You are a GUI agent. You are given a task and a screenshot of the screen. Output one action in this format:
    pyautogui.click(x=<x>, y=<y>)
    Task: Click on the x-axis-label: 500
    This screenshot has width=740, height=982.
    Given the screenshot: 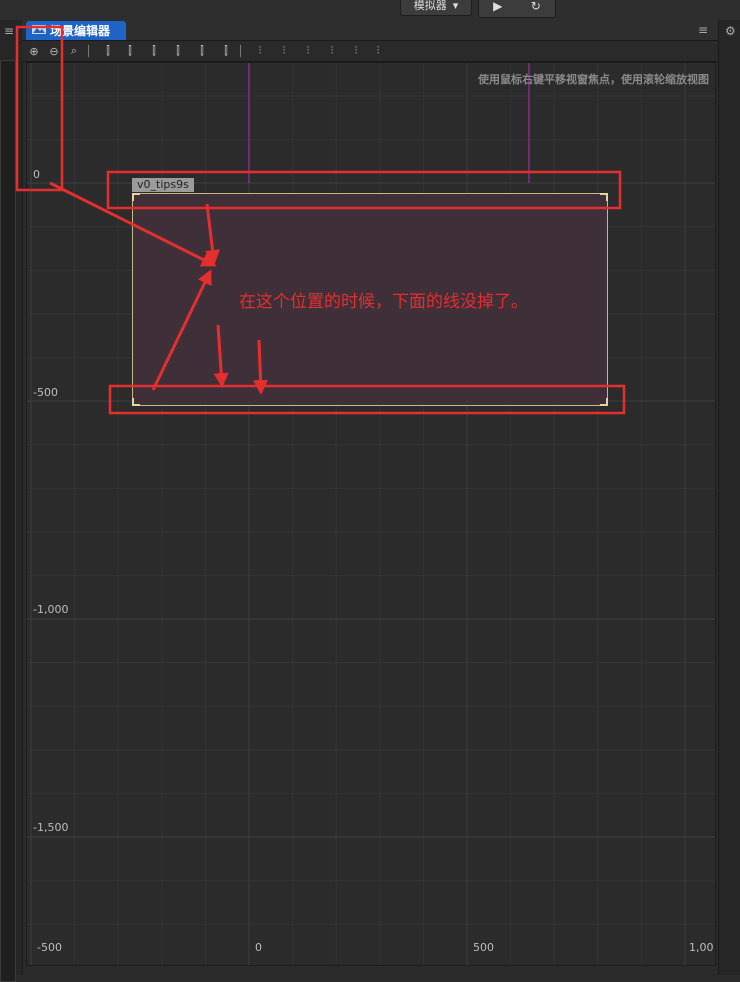 What is the action you would take?
    pyautogui.click(x=483, y=947)
    